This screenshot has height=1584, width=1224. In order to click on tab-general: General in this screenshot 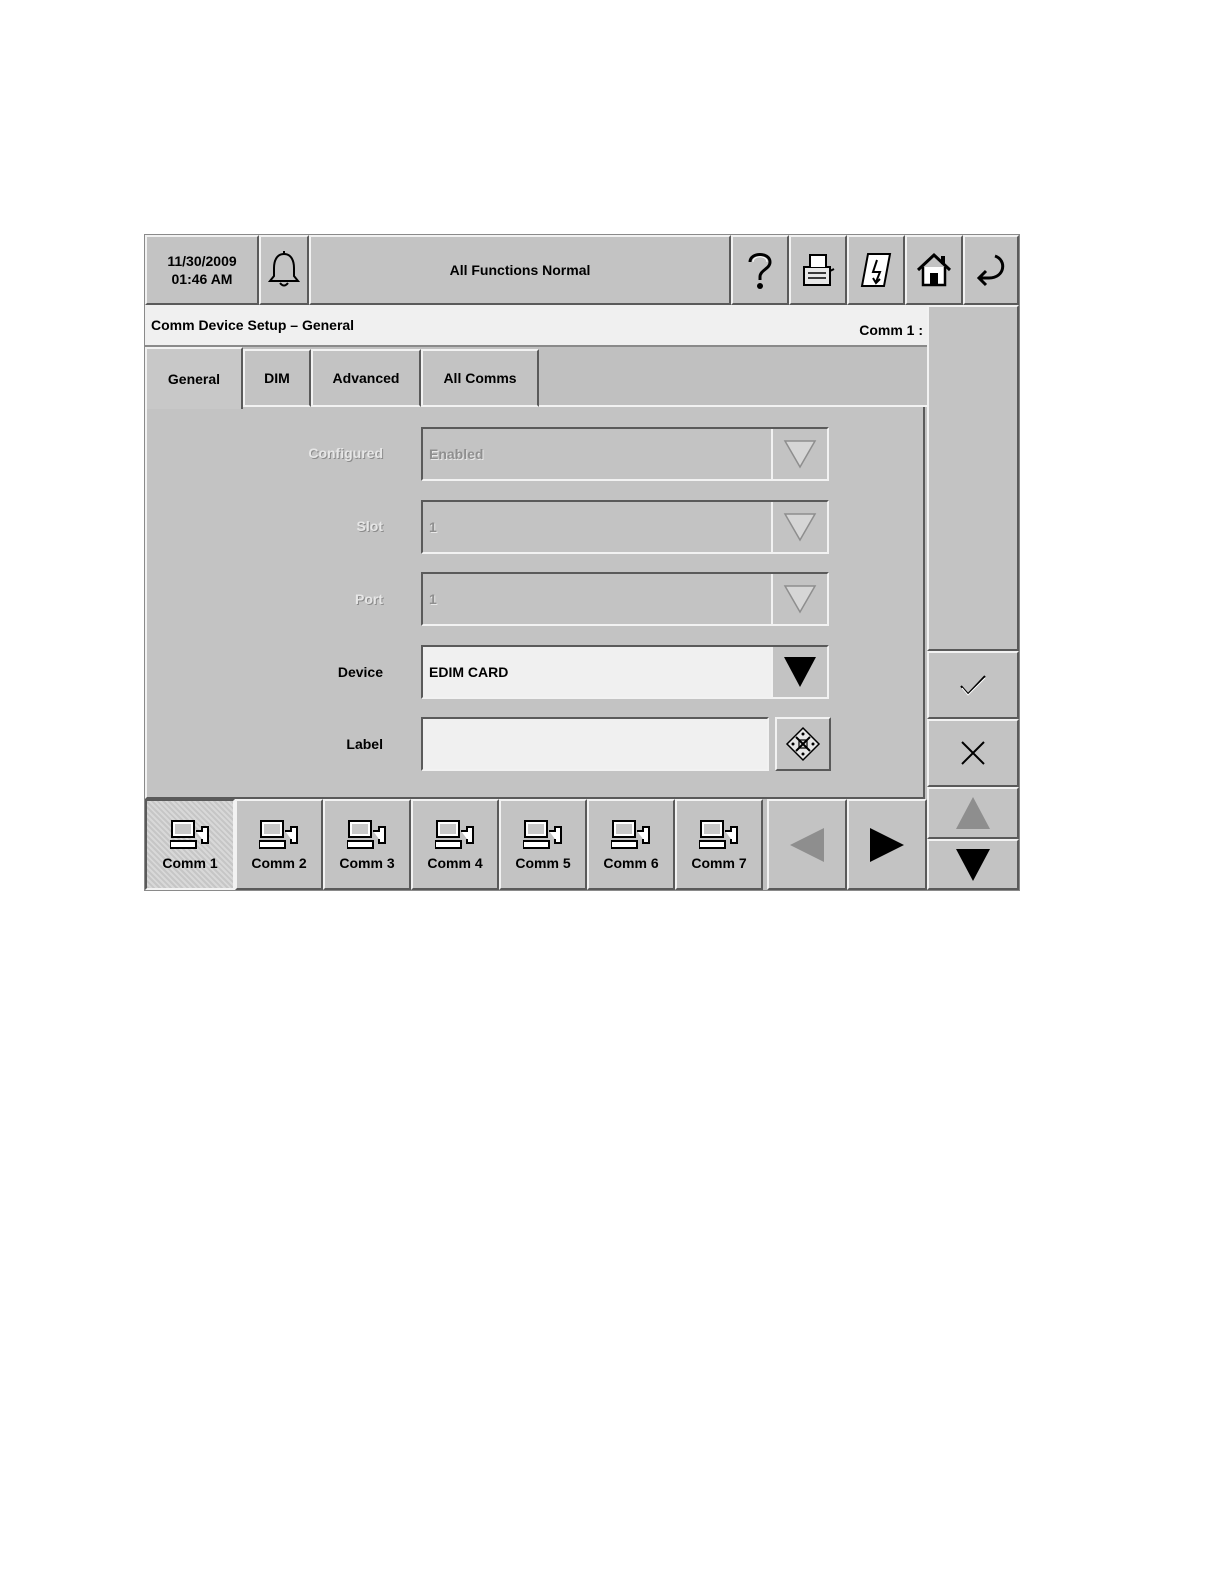, I will do `click(194, 378)`.